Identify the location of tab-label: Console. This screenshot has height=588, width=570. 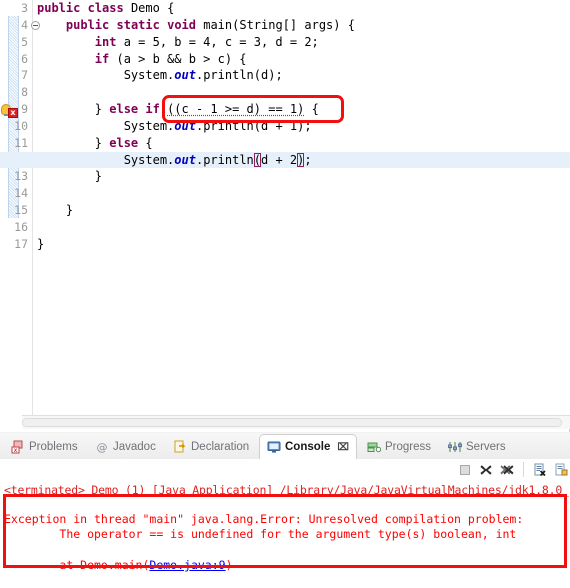
(308, 447).